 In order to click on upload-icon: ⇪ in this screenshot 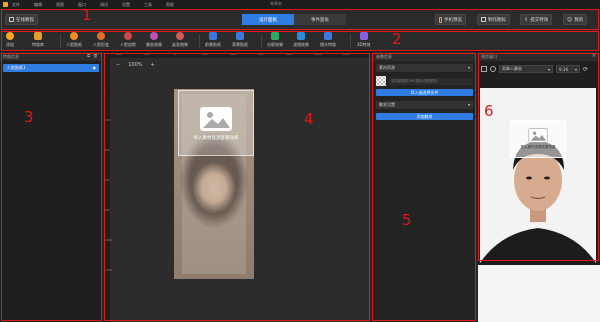, I will do `click(526, 19)`.